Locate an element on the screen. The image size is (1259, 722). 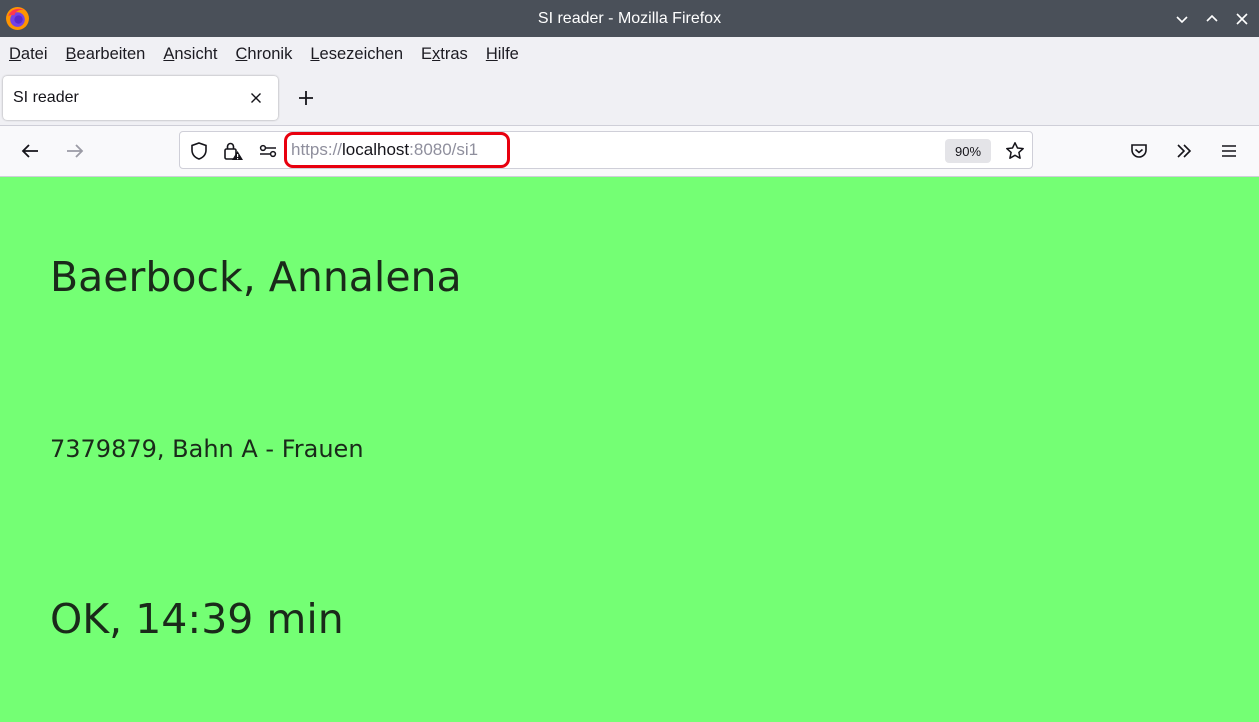
maximize-icon is located at coordinates (1212, 18).